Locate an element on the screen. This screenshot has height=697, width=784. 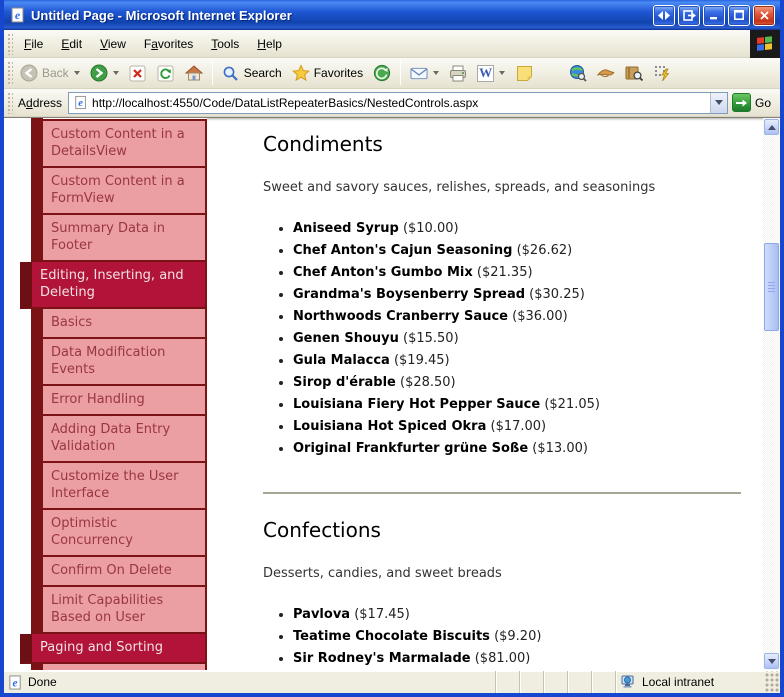
ie-page-icon: e is located at coordinates (81, 103).